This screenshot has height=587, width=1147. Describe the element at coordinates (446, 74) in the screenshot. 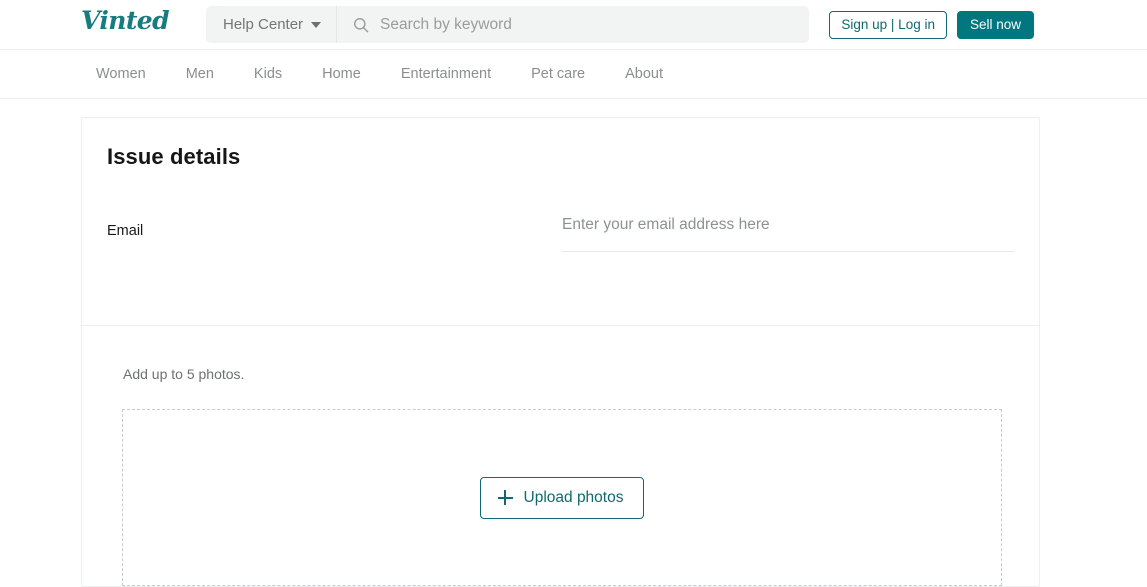

I see `nav-item-entertainment: Entertainment` at that location.